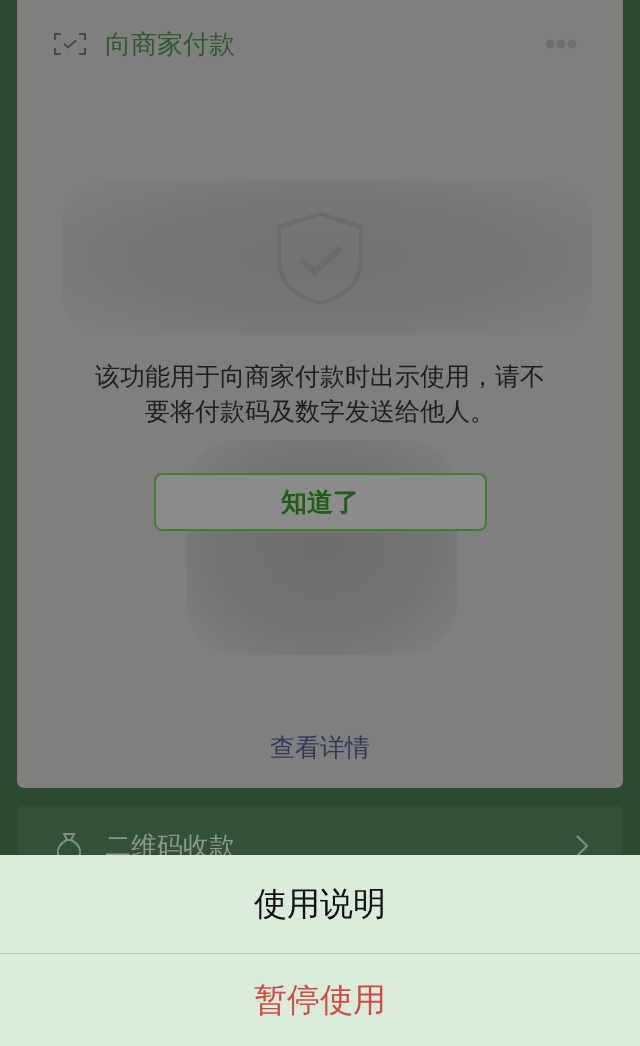 This screenshot has width=640, height=1046. What do you see at coordinates (170, 44) in the screenshot?
I see `card-title: 向商家付款` at bounding box center [170, 44].